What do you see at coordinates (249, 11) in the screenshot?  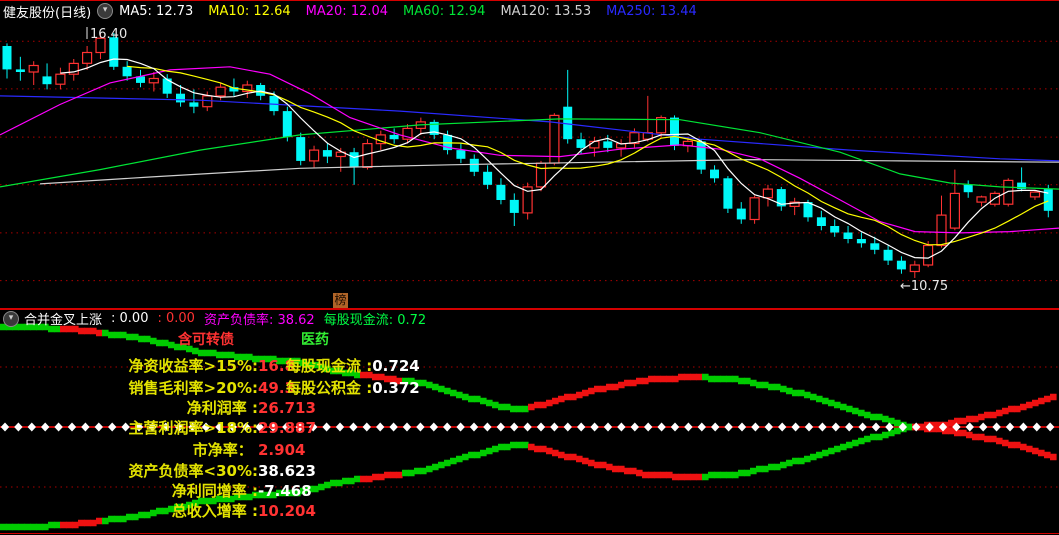 I see `ma-item: MA10: 12.64` at bounding box center [249, 11].